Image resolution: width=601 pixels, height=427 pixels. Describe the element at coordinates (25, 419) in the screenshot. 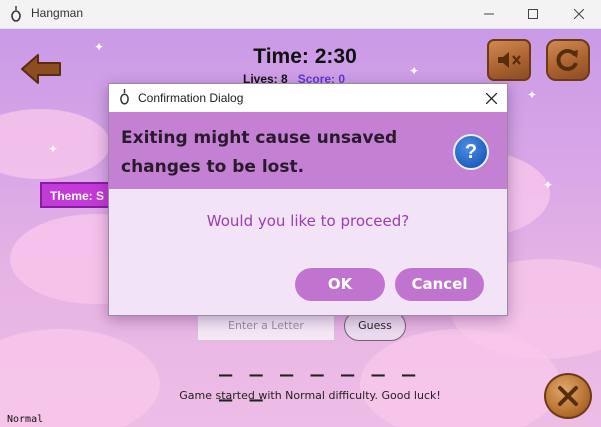

I see `difficulty-label: Normal` at that location.